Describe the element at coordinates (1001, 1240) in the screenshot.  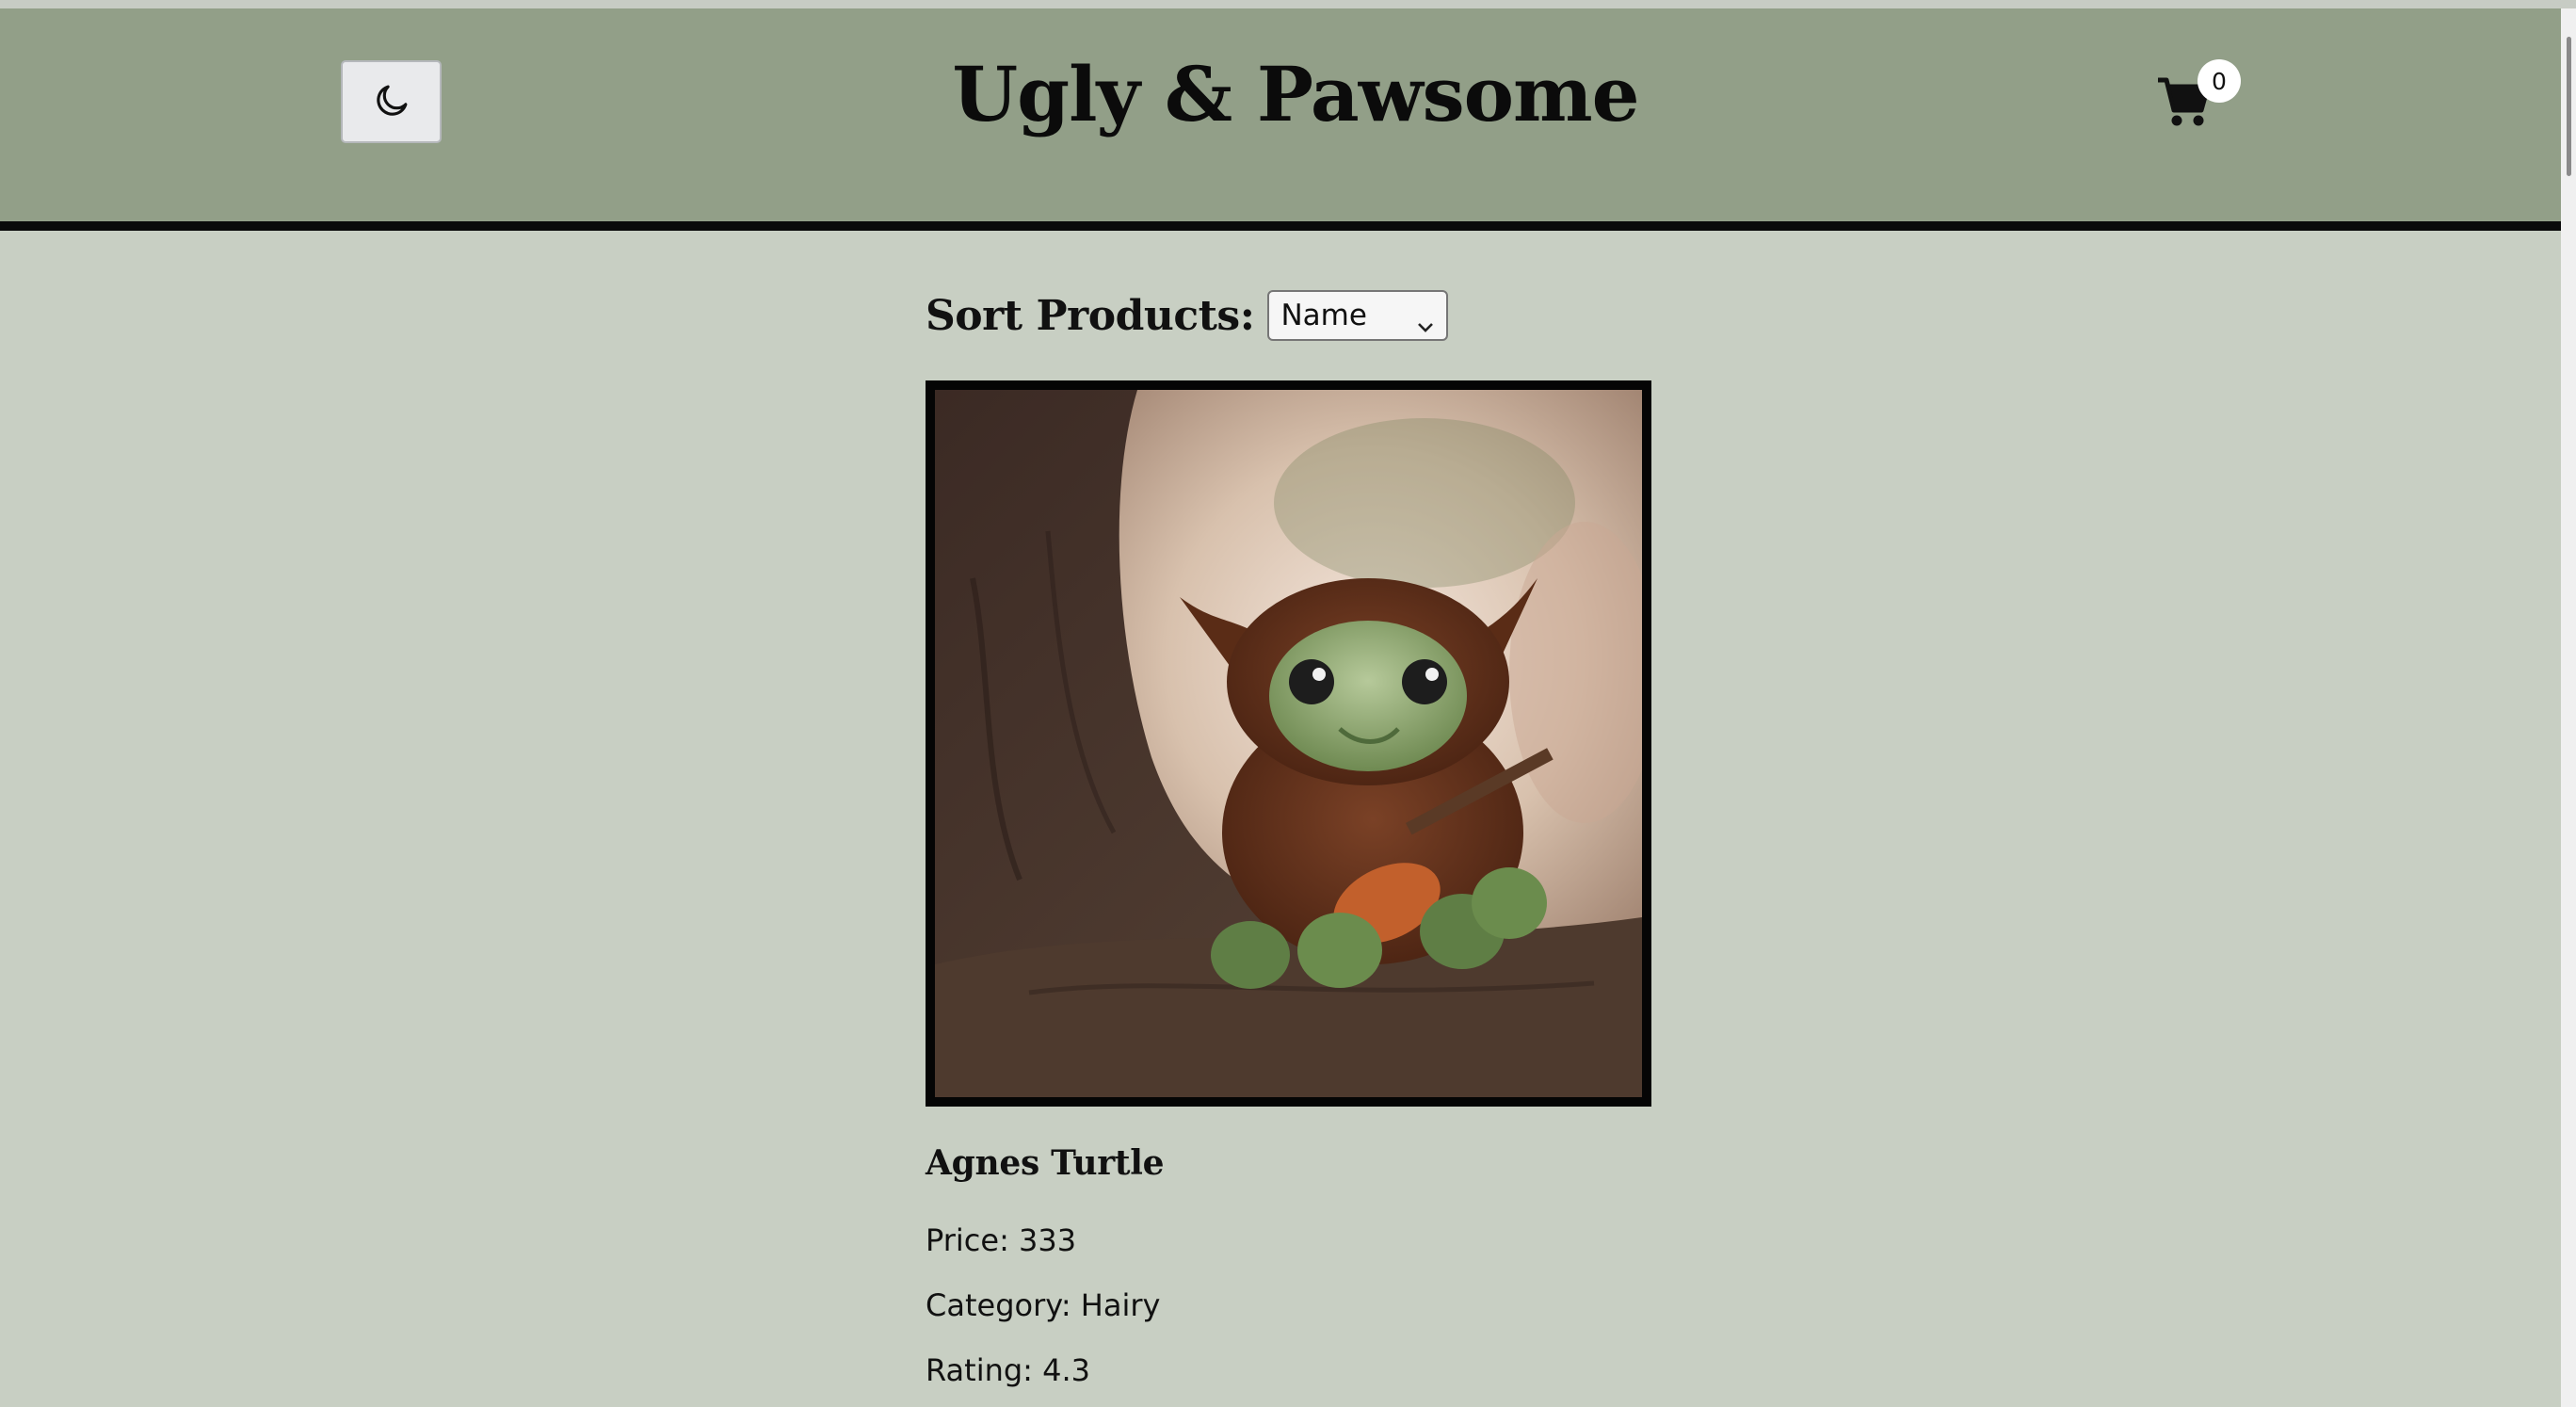
I see `product-price: Price: 333` at that location.